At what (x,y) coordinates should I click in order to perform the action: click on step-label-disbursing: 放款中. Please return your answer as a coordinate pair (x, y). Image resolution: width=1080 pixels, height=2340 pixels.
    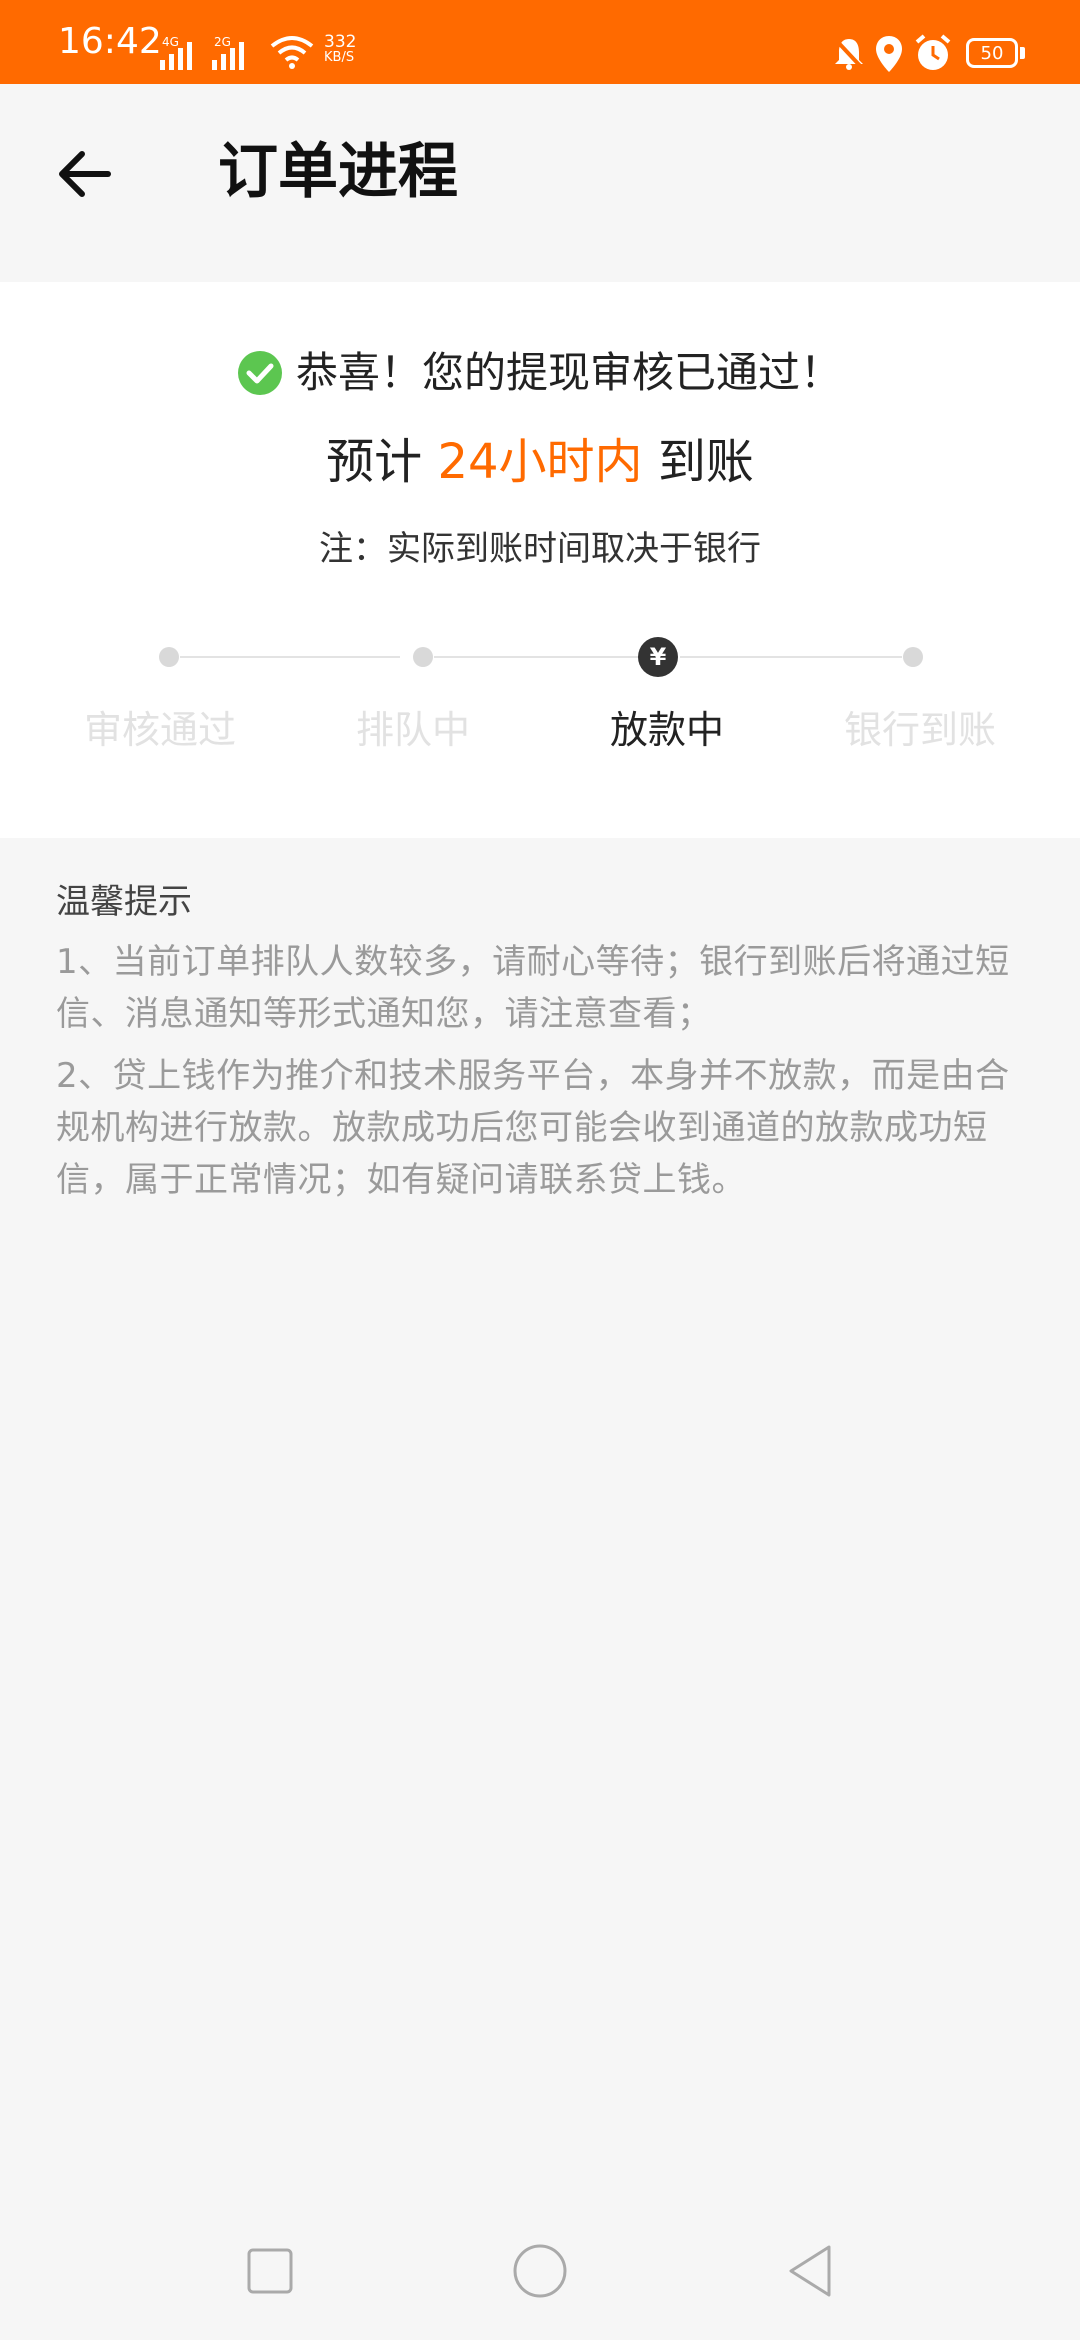
    Looking at the image, I should click on (666, 730).